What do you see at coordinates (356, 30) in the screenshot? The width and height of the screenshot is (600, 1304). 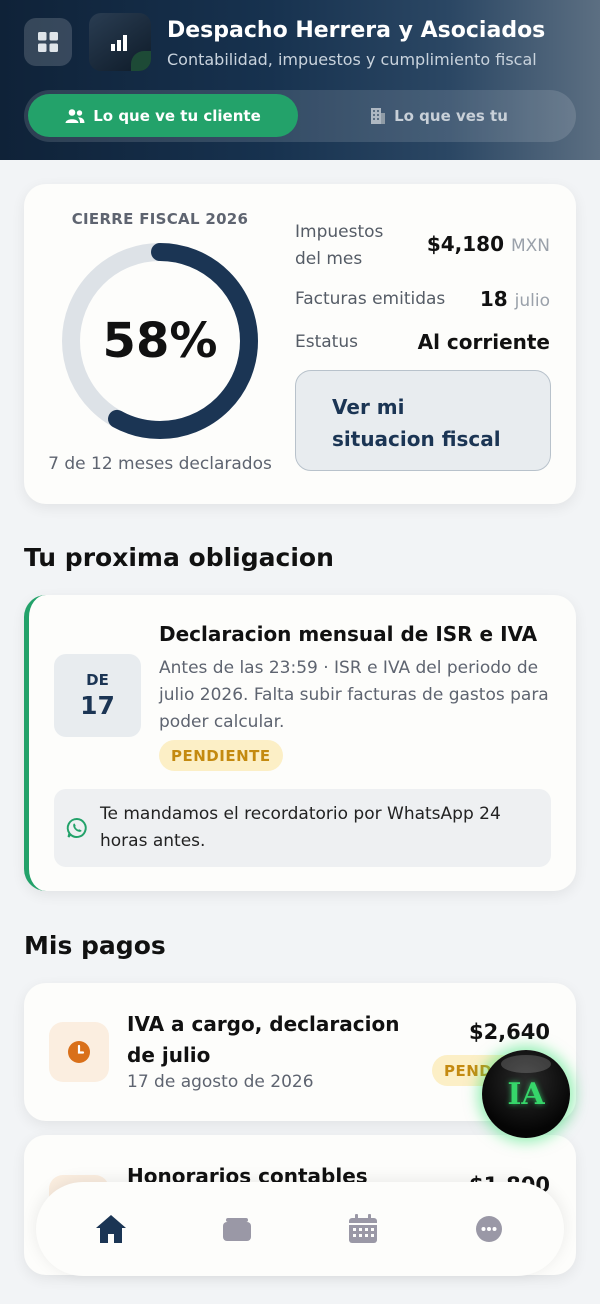 I see `firm-name: Despacho Herrera y Asociados` at bounding box center [356, 30].